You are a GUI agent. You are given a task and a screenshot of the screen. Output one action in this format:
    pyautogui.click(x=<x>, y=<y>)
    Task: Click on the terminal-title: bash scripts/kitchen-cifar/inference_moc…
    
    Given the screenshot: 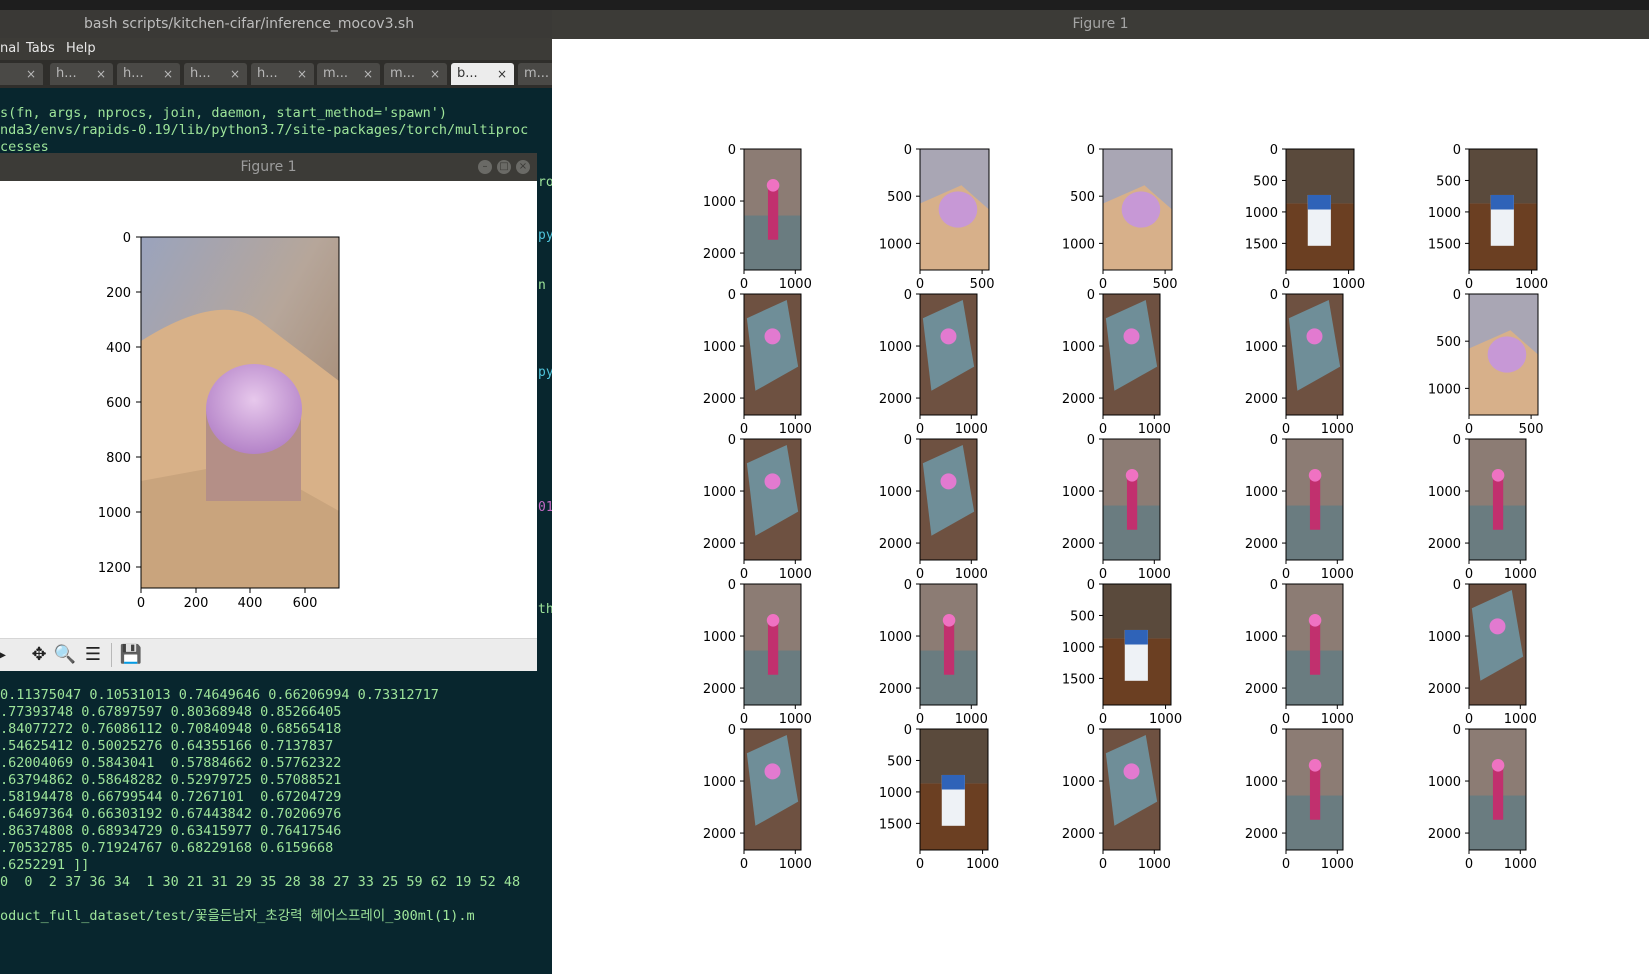 What is the action you would take?
    pyautogui.click(x=249, y=24)
    